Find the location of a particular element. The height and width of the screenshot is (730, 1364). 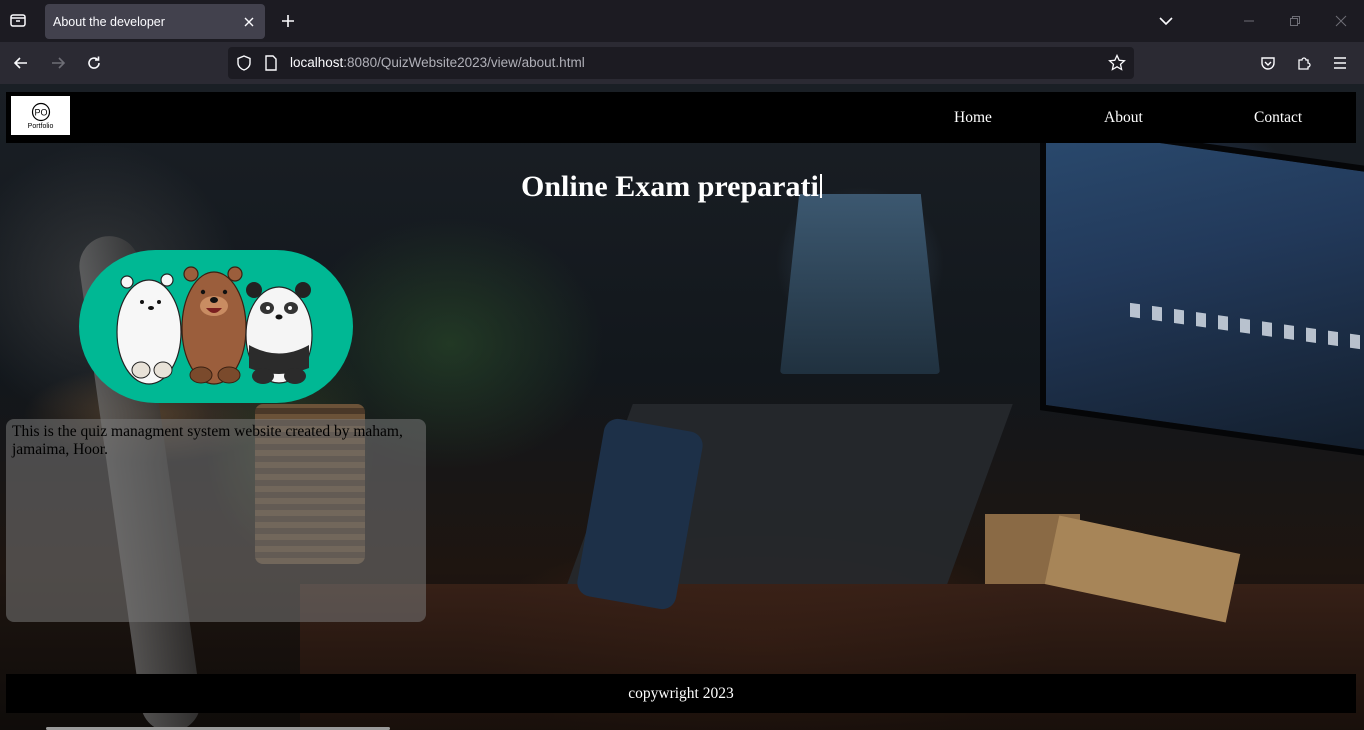

arrow-left-icon is located at coordinates (20, 63).